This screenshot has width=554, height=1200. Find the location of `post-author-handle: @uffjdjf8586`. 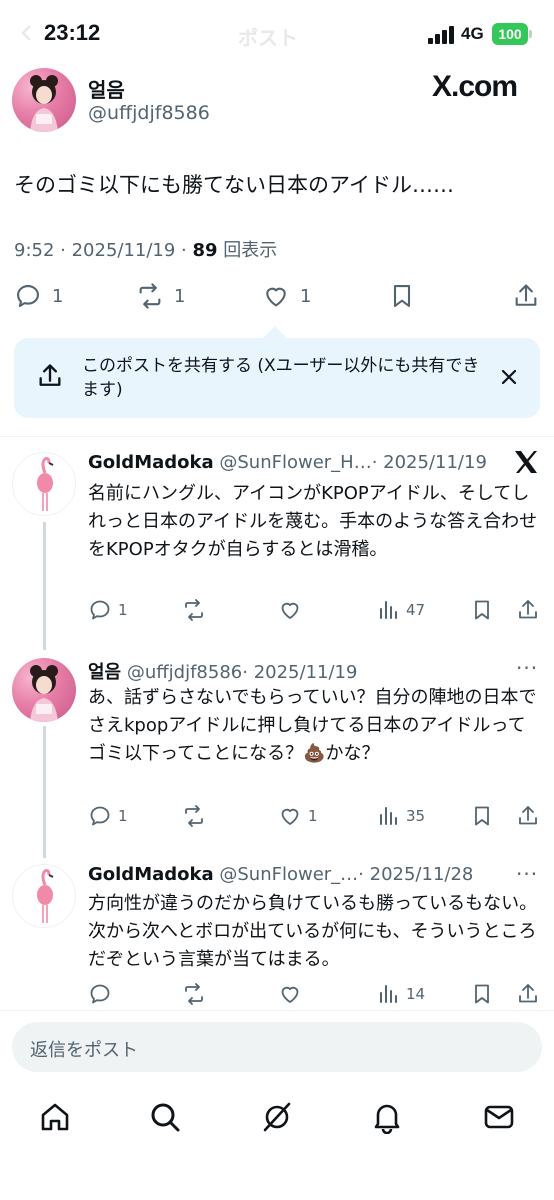

post-author-handle: @uffjdjf8586 is located at coordinates (149, 113).